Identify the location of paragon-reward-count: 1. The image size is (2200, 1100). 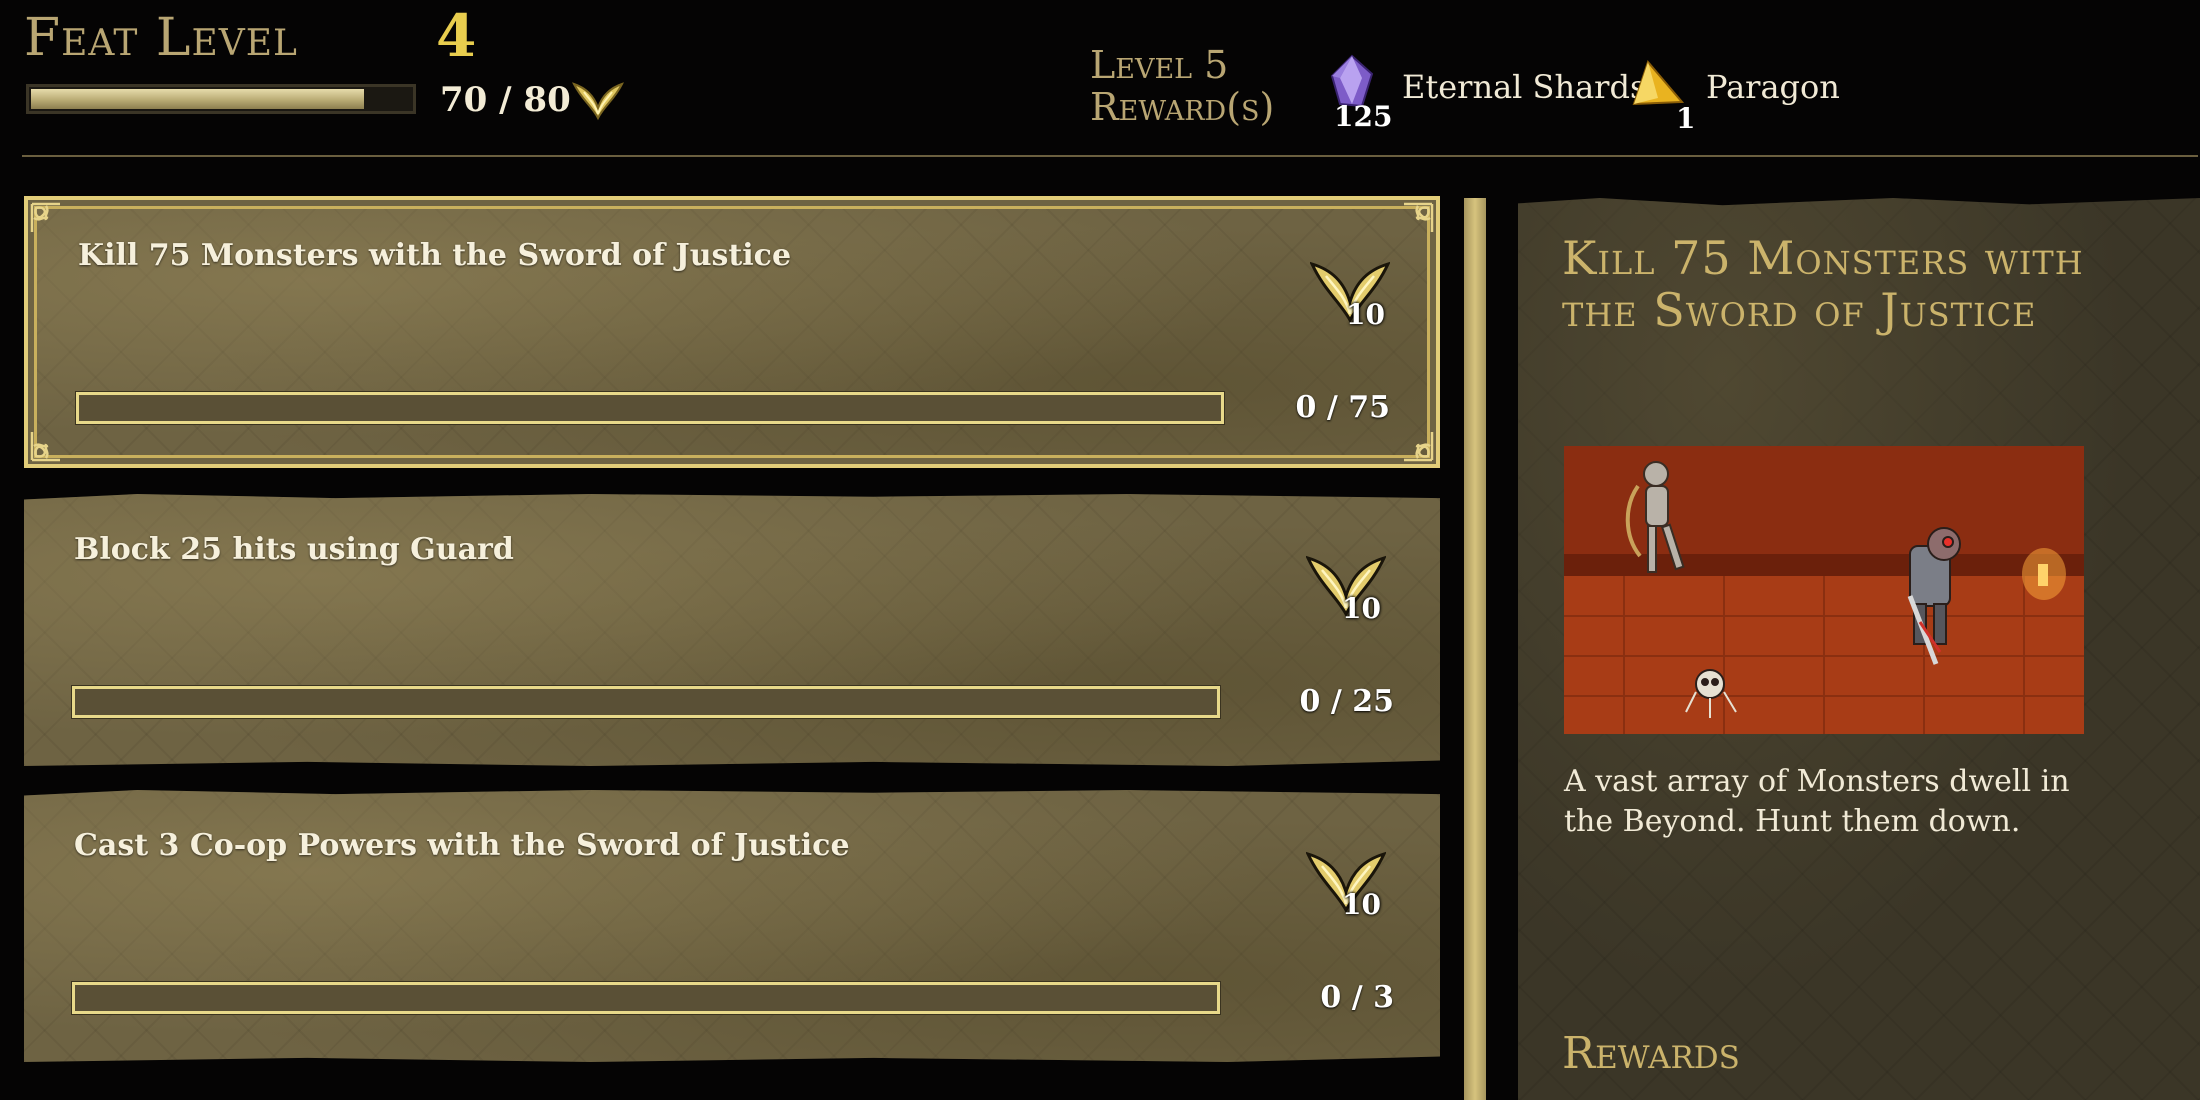
(1686, 118).